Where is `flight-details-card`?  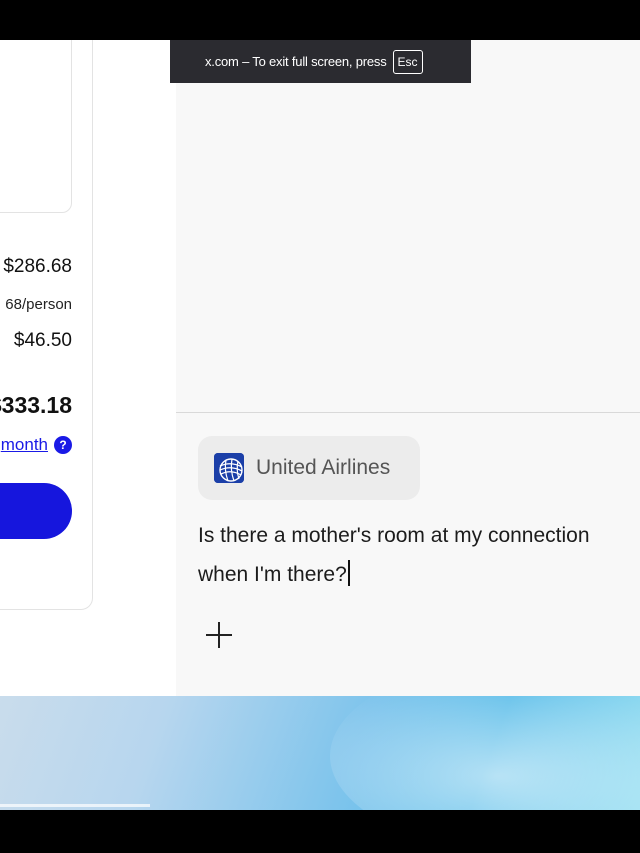
flight-details-card is located at coordinates (36, 126).